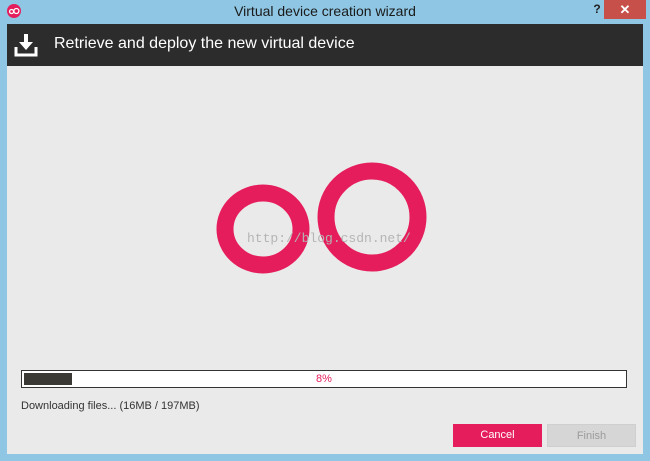  What do you see at coordinates (625, 9) in the screenshot?
I see `close-button: ✕` at bounding box center [625, 9].